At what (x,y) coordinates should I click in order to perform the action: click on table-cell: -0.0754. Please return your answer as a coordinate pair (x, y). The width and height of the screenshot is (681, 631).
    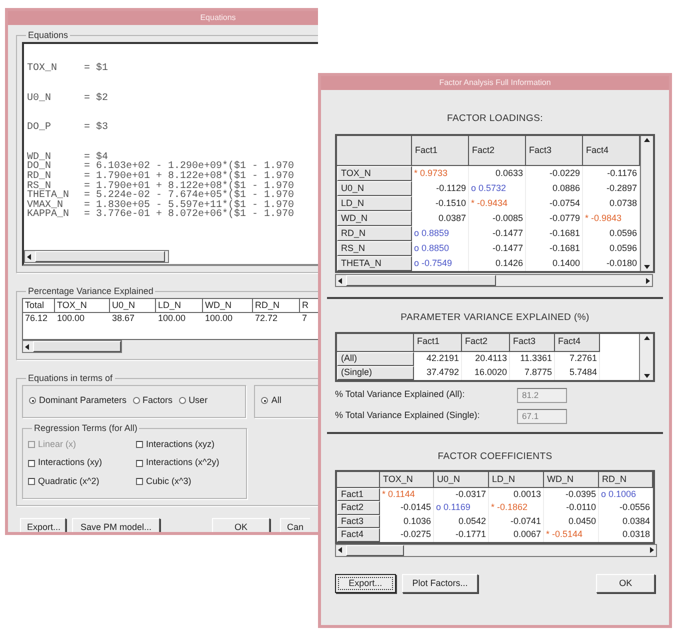
    Looking at the image, I should click on (554, 204).